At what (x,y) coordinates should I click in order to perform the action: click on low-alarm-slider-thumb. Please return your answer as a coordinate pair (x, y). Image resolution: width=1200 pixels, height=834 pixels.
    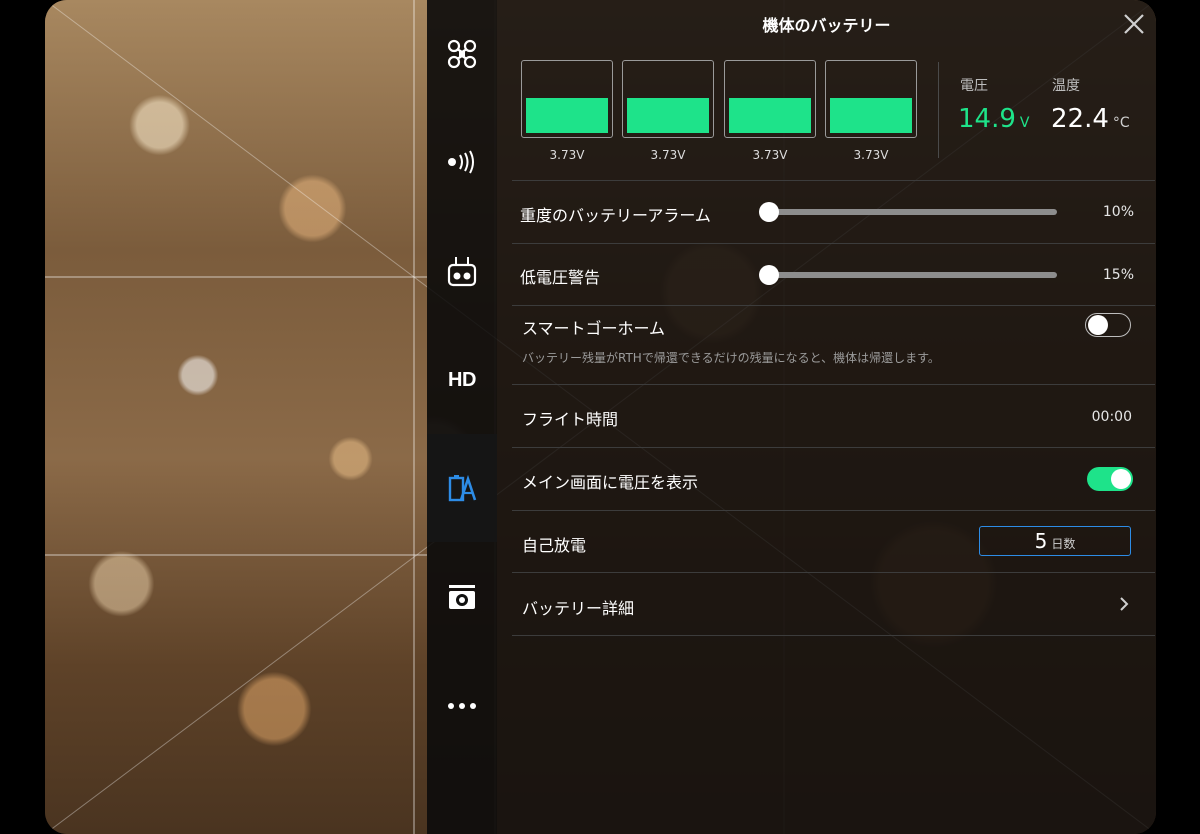
    Looking at the image, I should click on (769, 275).